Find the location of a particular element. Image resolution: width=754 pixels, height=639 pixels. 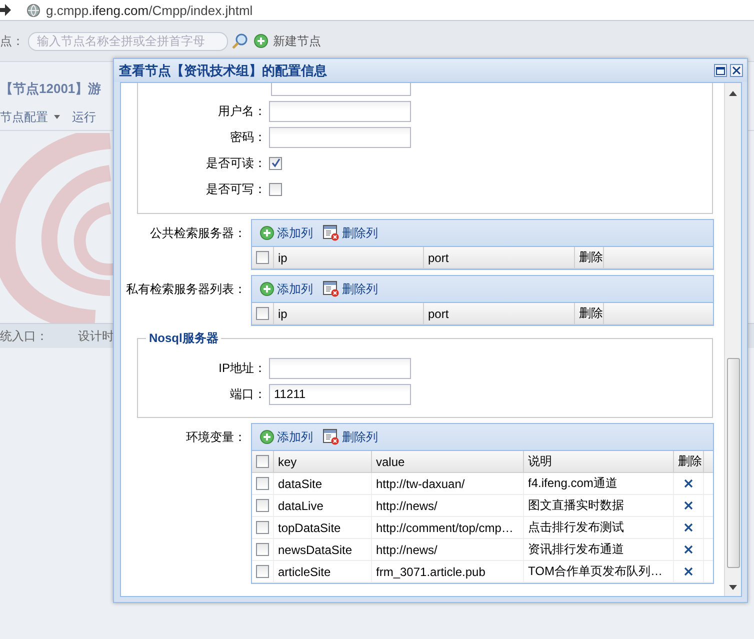

form-label: IP地址： is located at coordinates (242, 368).